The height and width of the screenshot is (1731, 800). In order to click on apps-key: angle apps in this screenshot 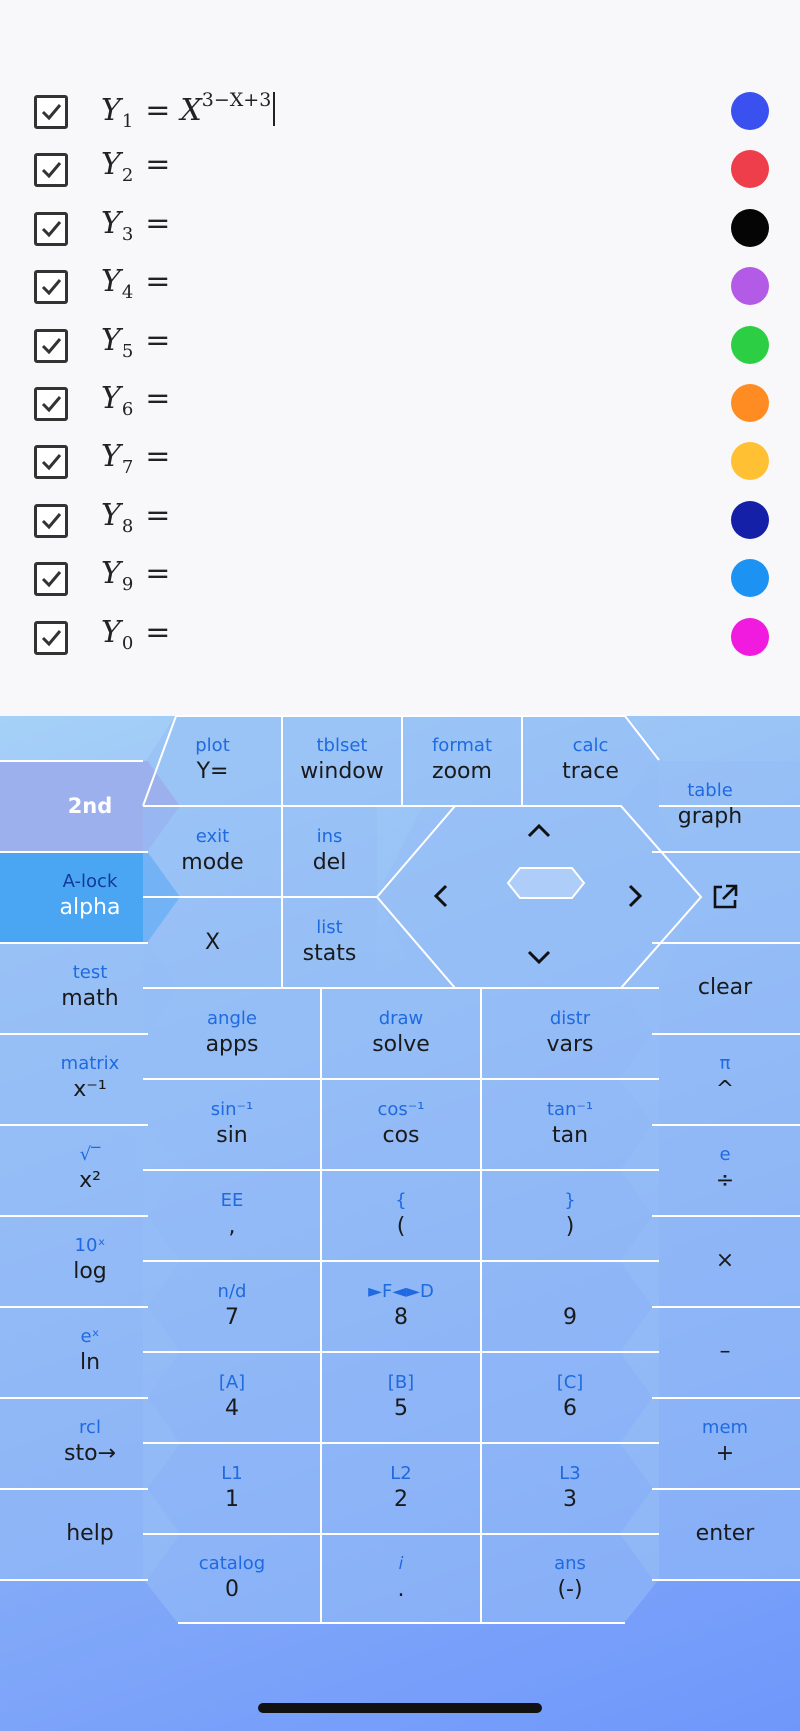, I will do `click(232, 1033)`.